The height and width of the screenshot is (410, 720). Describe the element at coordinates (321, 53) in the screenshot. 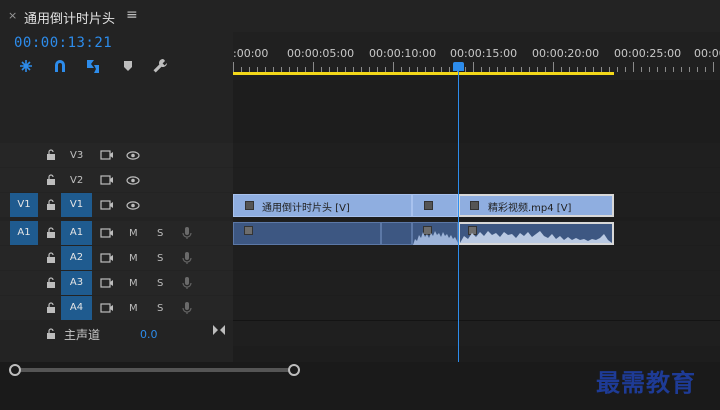

I see `ruler-label: 00:00:05:00` at that location.